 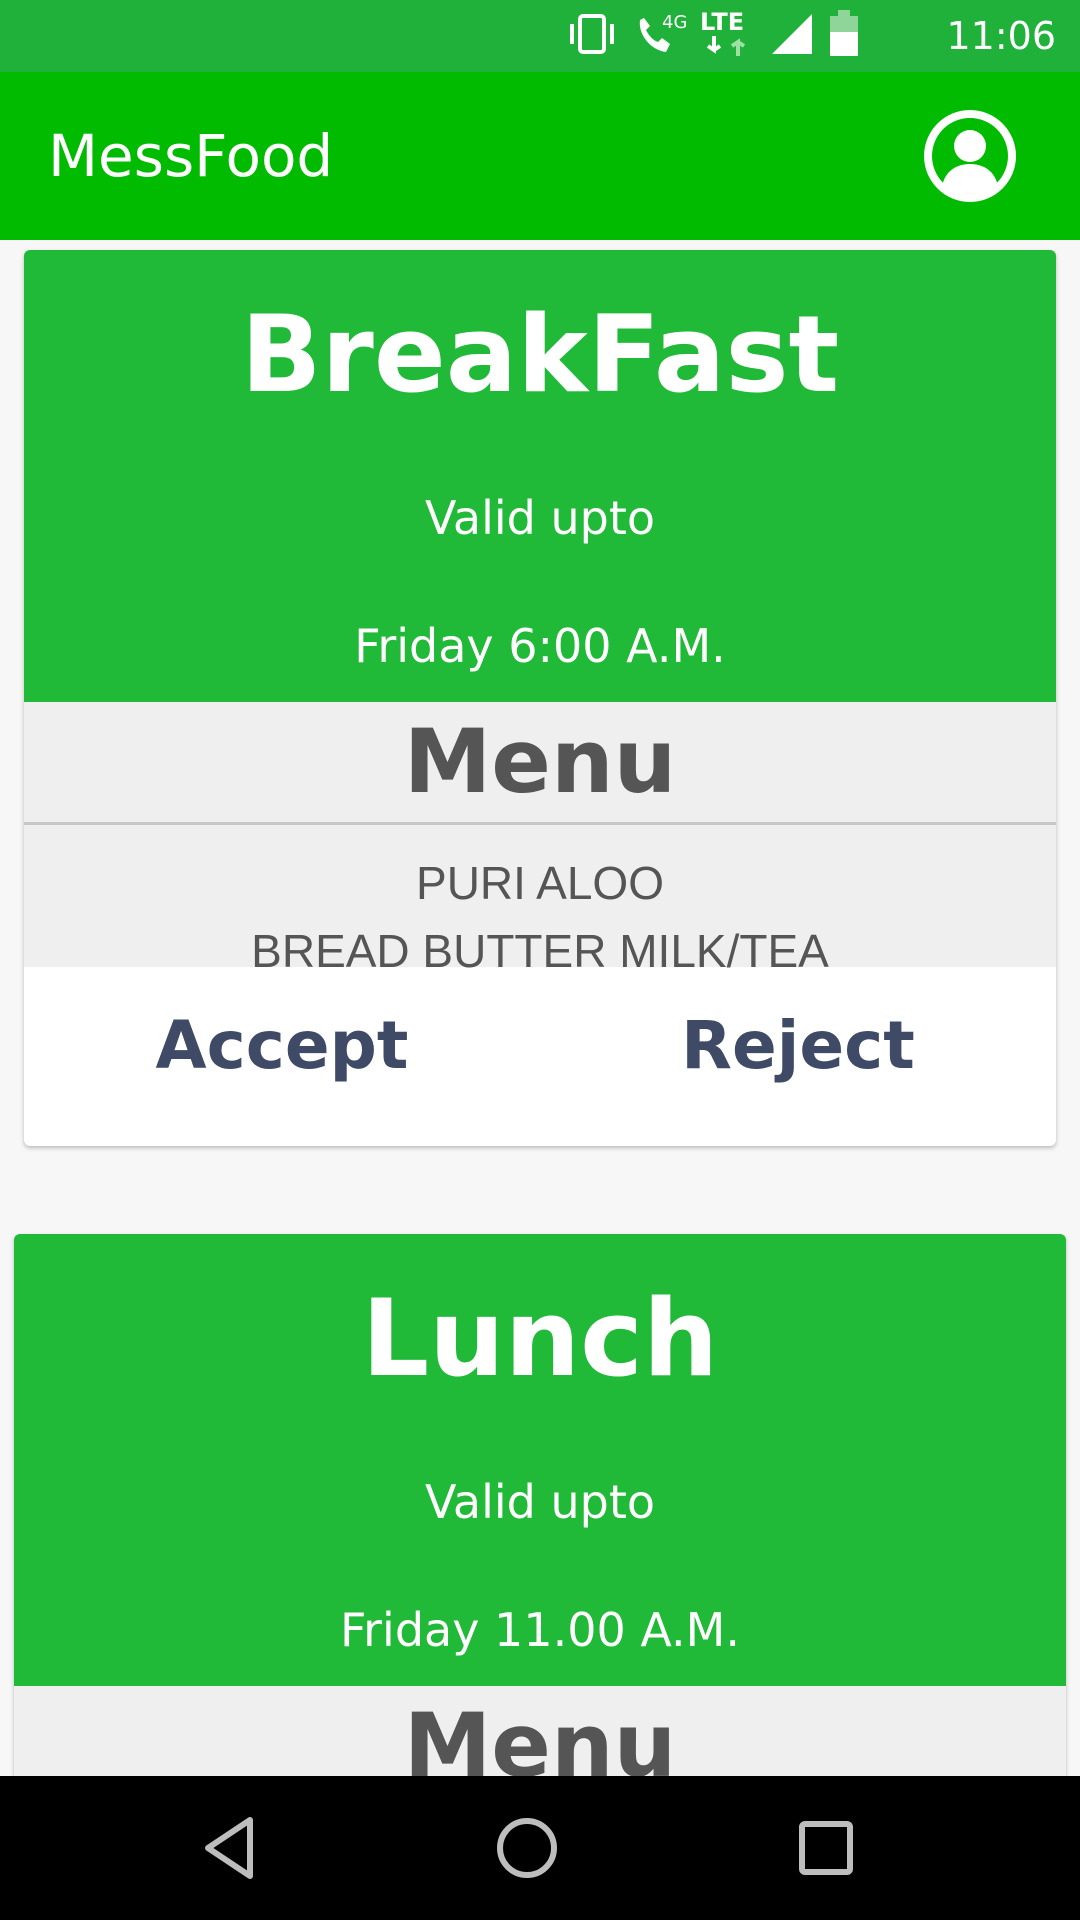 What do you see at coordinates (844, 36) in the screenshot?
I see `battery-icon` at bounding box center [844, 36].